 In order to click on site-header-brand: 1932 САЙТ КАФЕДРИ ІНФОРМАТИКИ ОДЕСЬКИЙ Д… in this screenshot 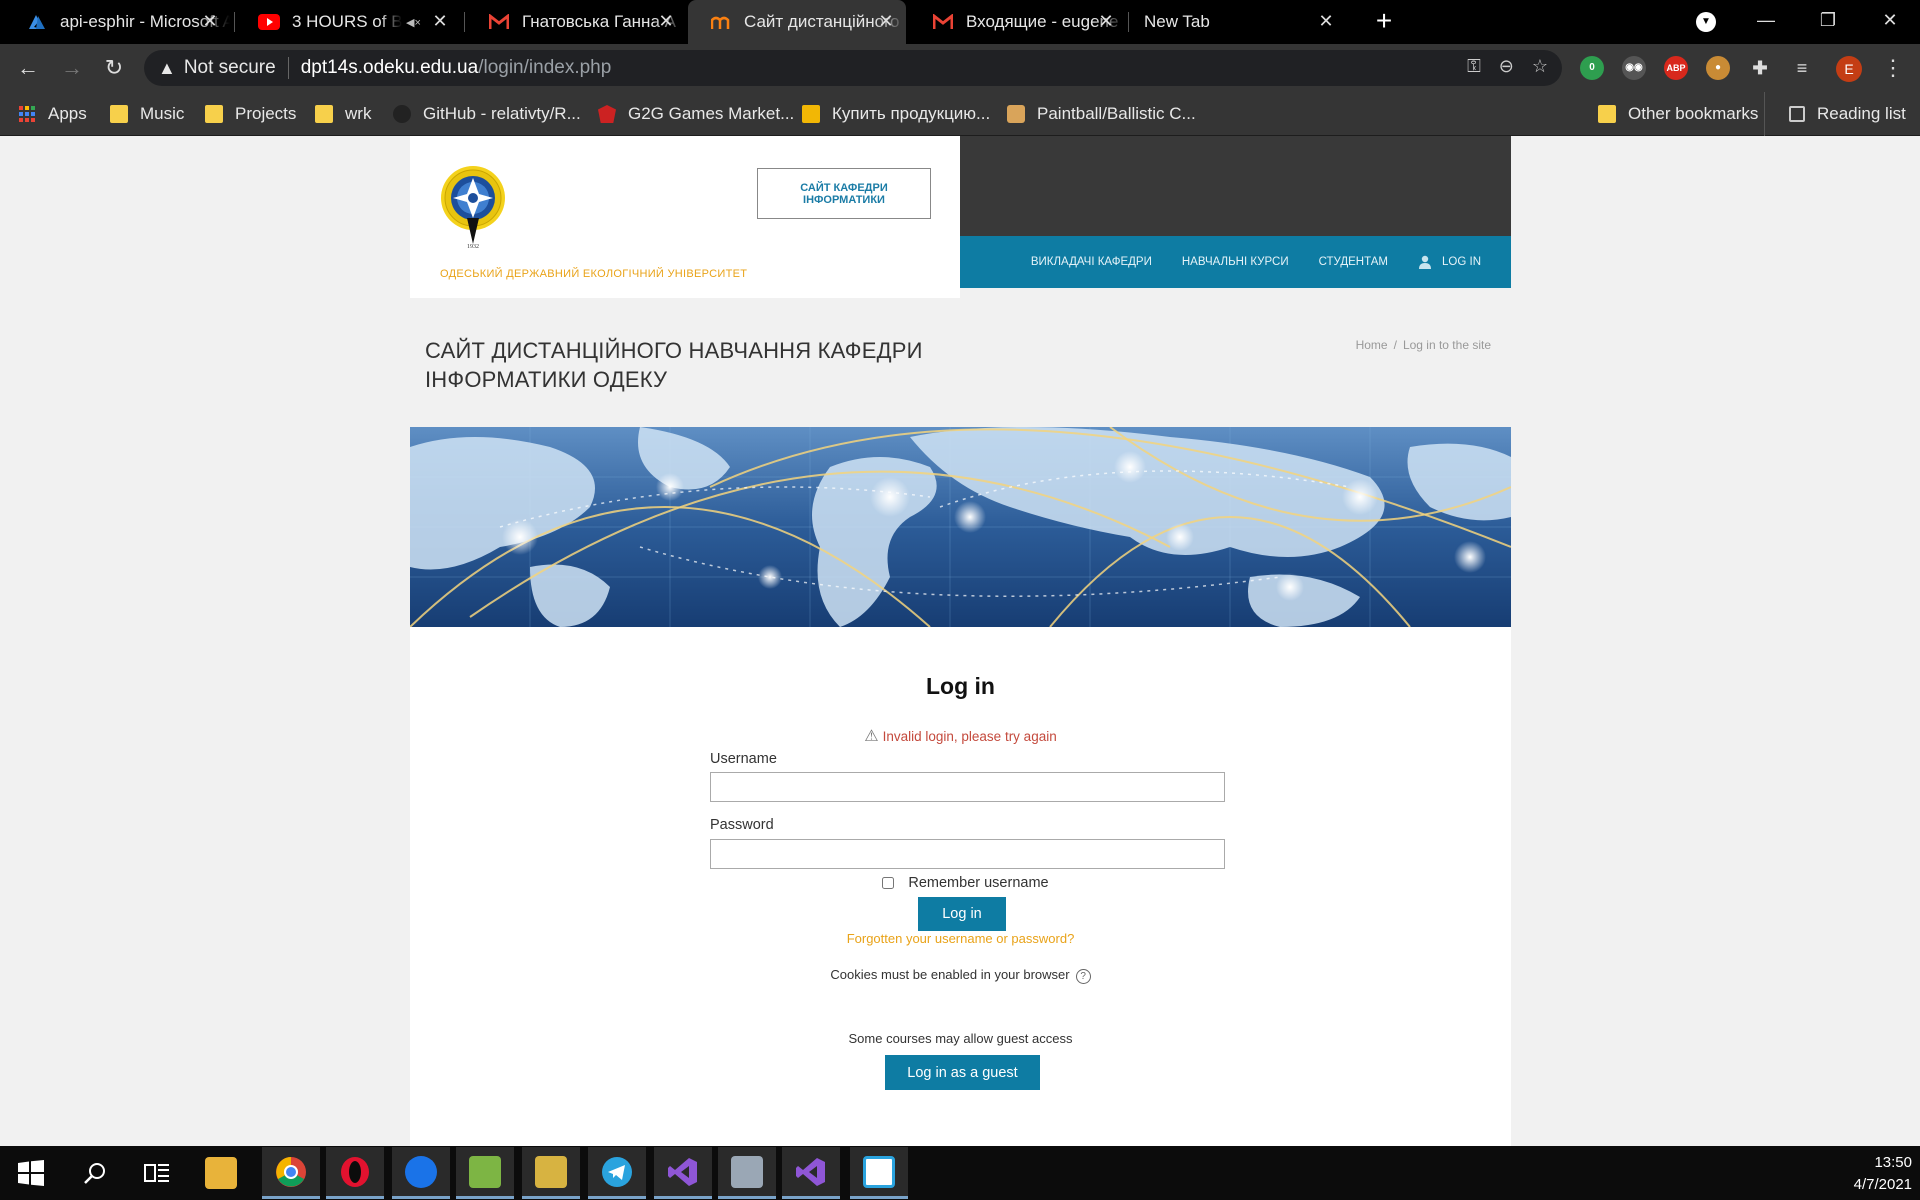, I will do `click(685, 217)`.